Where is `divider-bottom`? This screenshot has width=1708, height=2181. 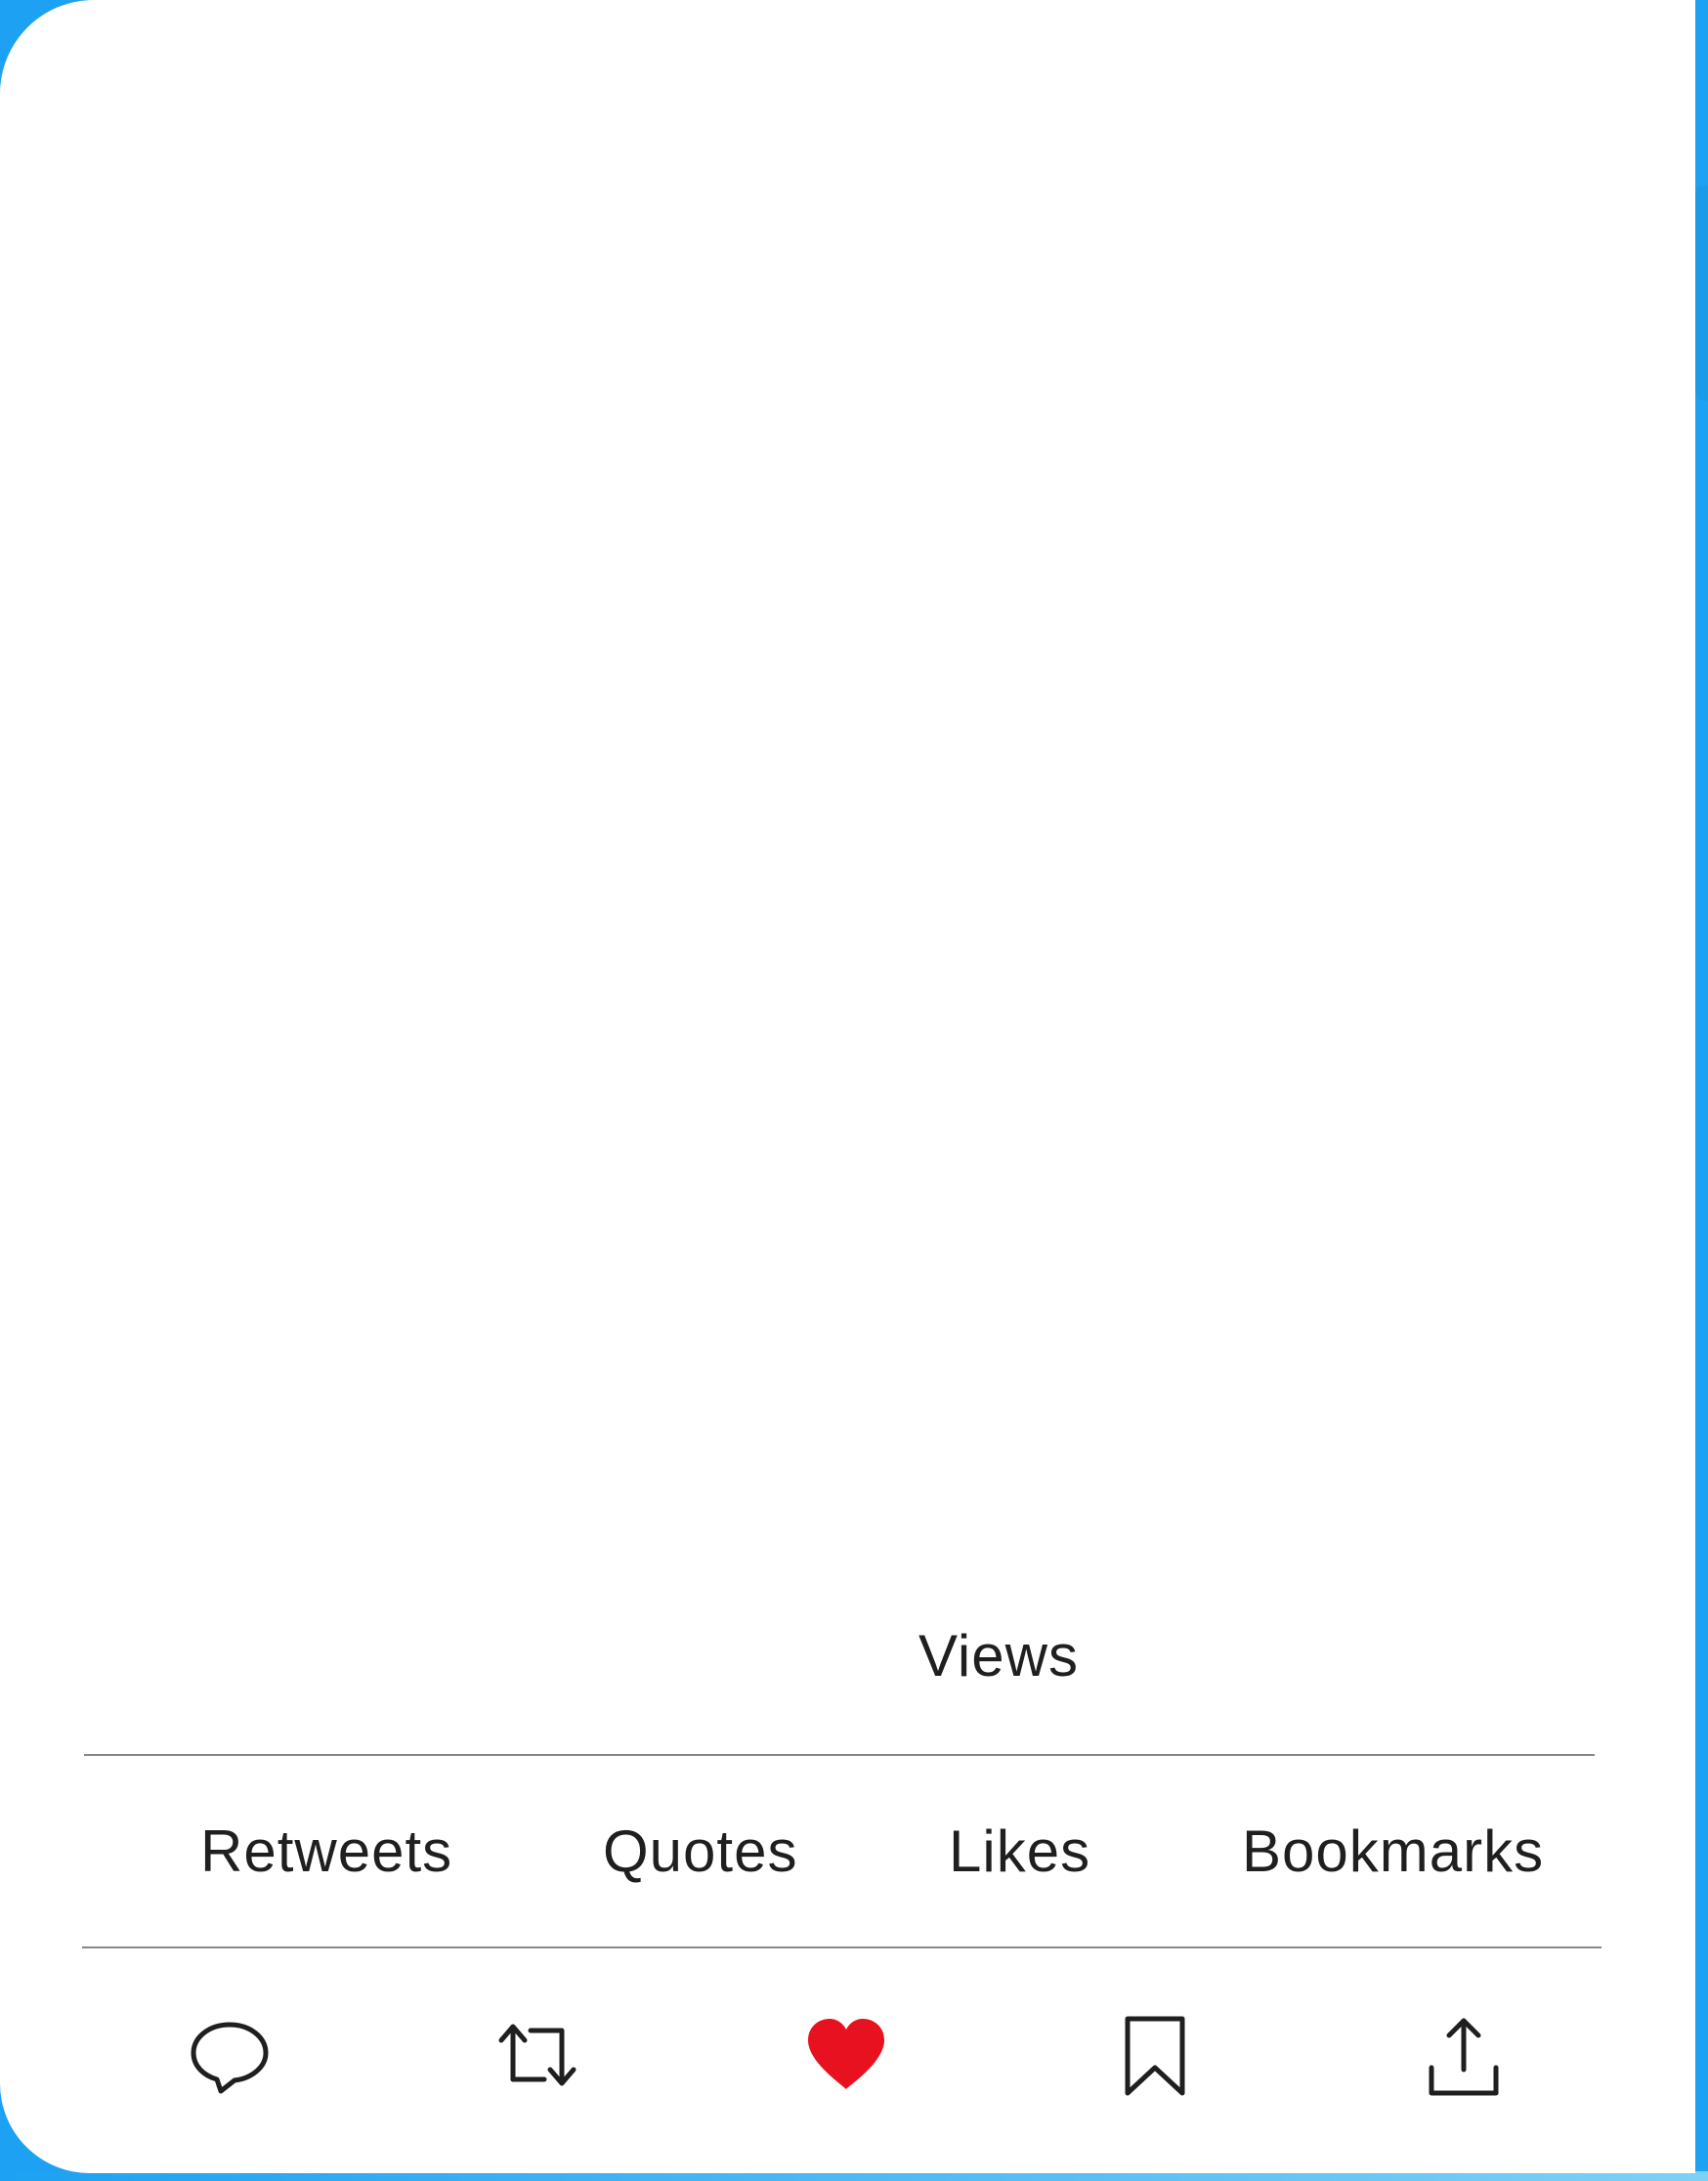 divider-bottom is located at coordinates (841, 1947).